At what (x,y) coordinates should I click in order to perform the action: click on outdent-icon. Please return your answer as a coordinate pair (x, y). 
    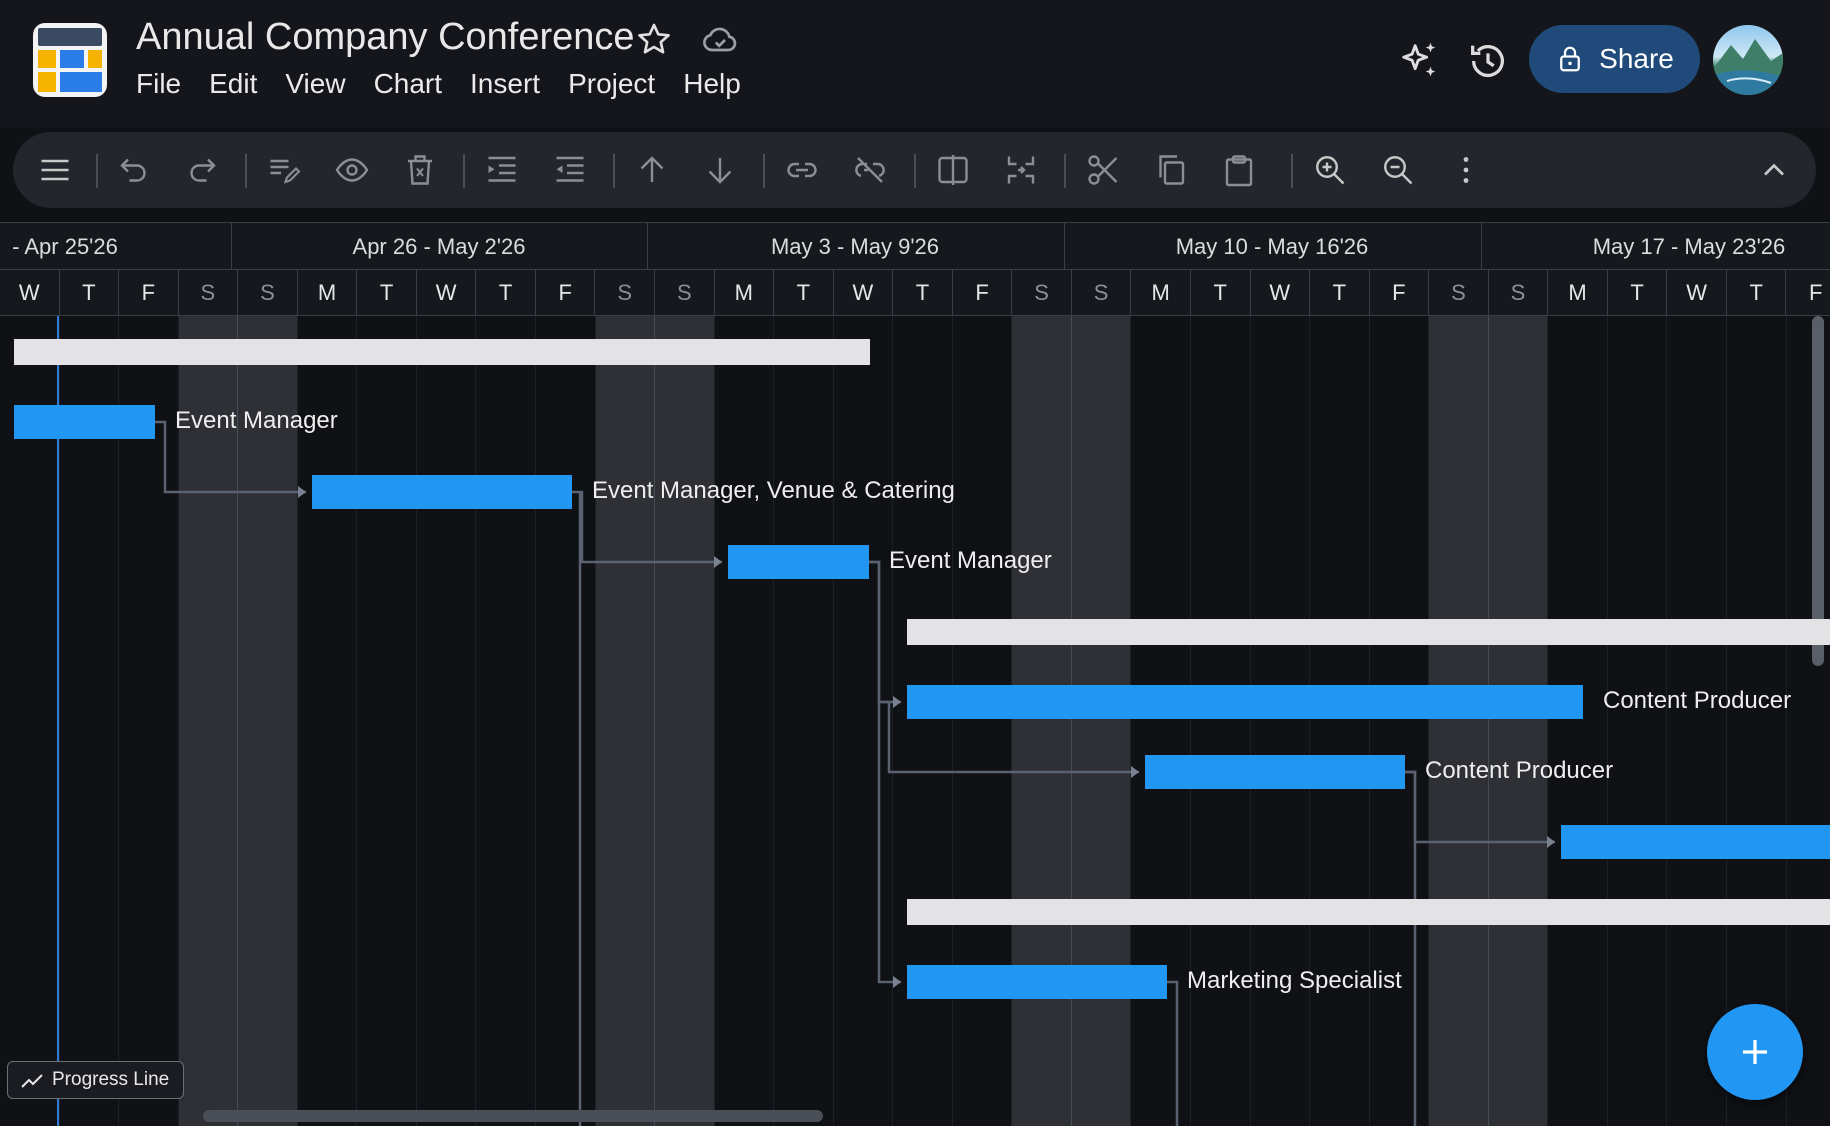
    Looking at the image, I should click on (570, 170).